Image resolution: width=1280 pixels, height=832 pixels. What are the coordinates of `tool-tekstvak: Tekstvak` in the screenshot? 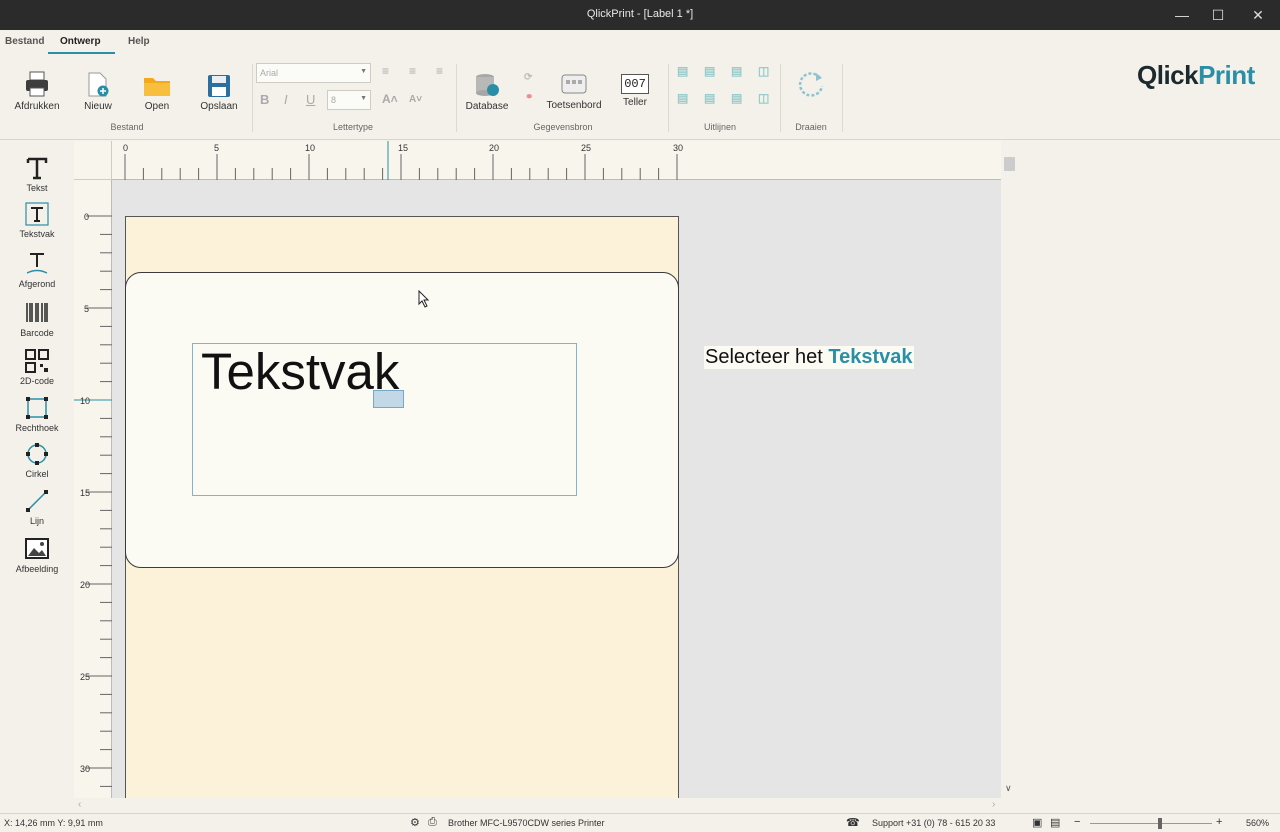 It's located at (37, 220).